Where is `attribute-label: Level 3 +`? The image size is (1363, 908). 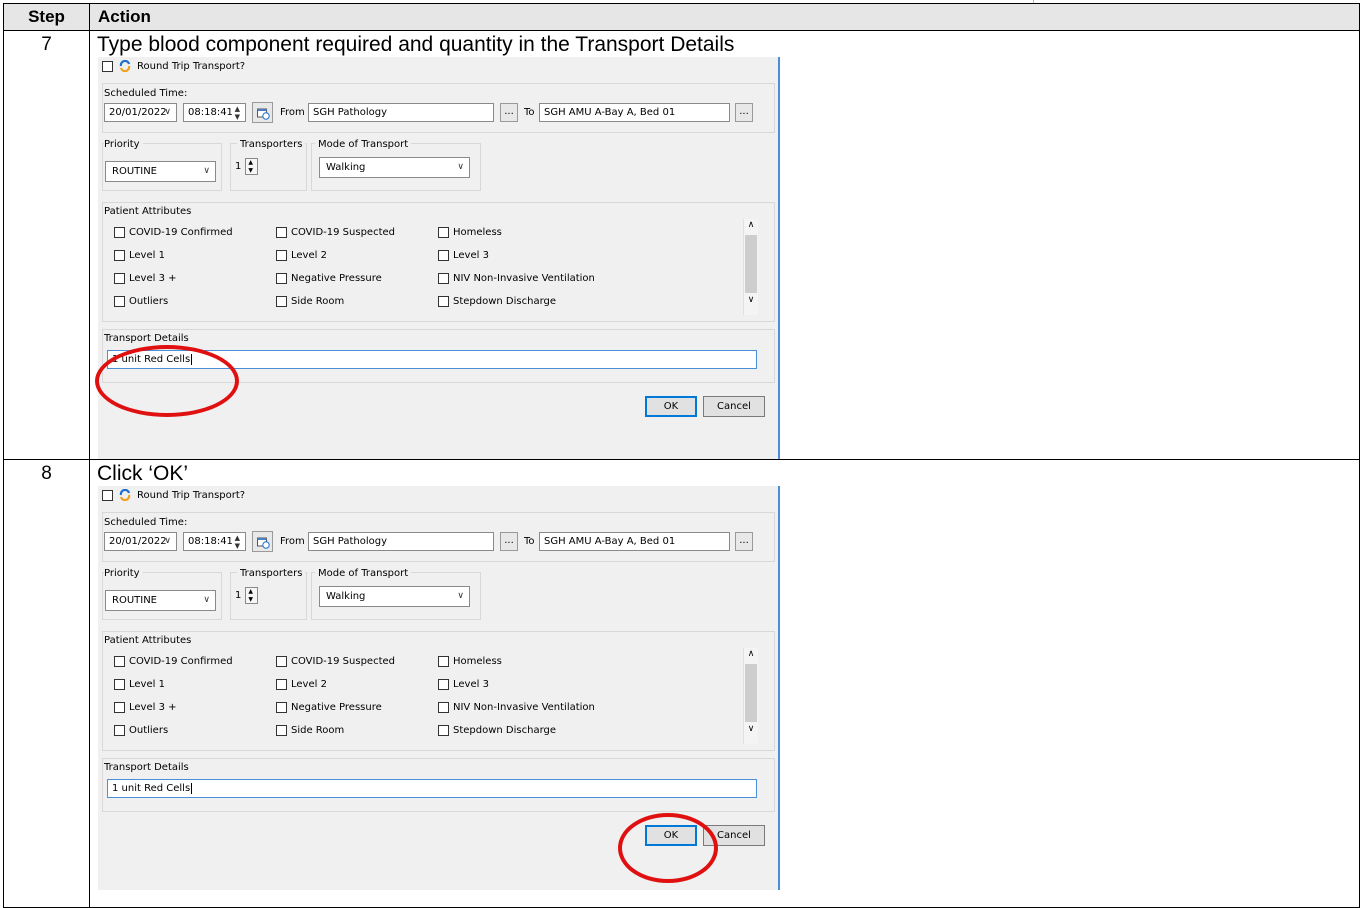
attribute-label: Level 3 + is located at coordinates (153, 707).